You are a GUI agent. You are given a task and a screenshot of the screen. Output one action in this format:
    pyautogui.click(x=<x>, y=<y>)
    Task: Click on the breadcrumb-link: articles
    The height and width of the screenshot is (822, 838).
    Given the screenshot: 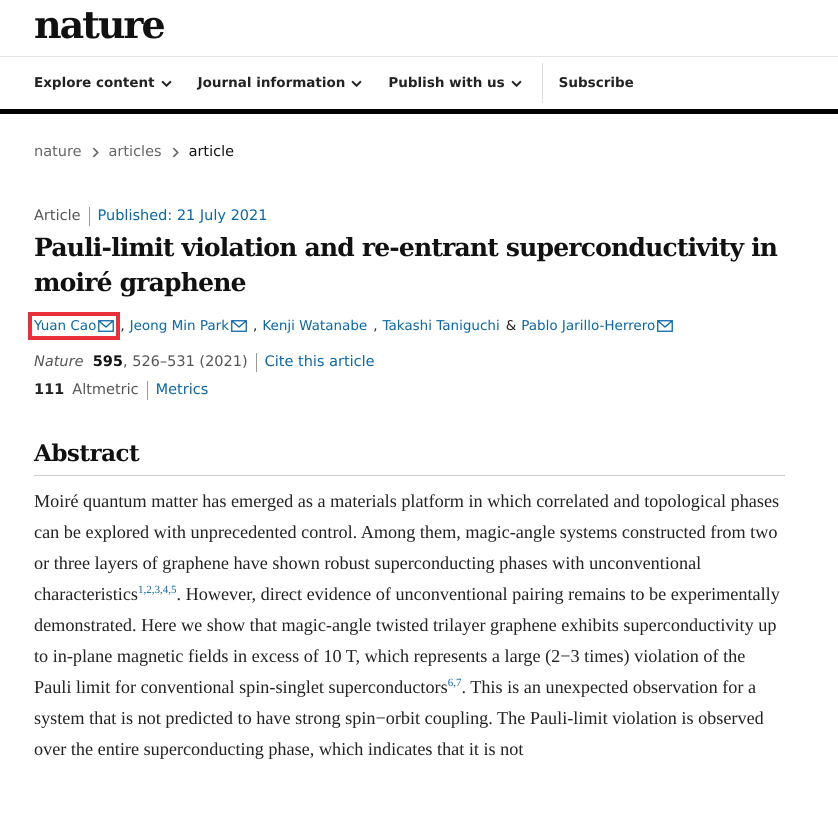 What is the action you would take?
    pyautogui.click(x=135, y=152)
    